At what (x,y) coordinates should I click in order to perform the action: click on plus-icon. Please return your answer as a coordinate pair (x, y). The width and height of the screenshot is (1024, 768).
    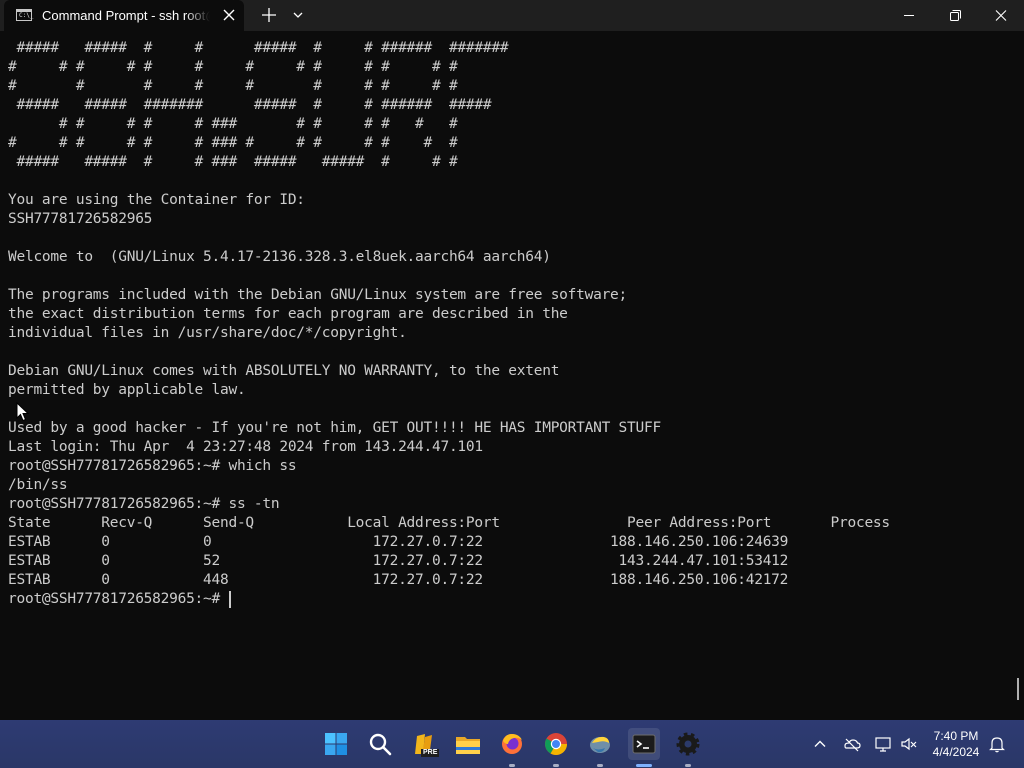
    Looking at the image, I should click on (269, 15).